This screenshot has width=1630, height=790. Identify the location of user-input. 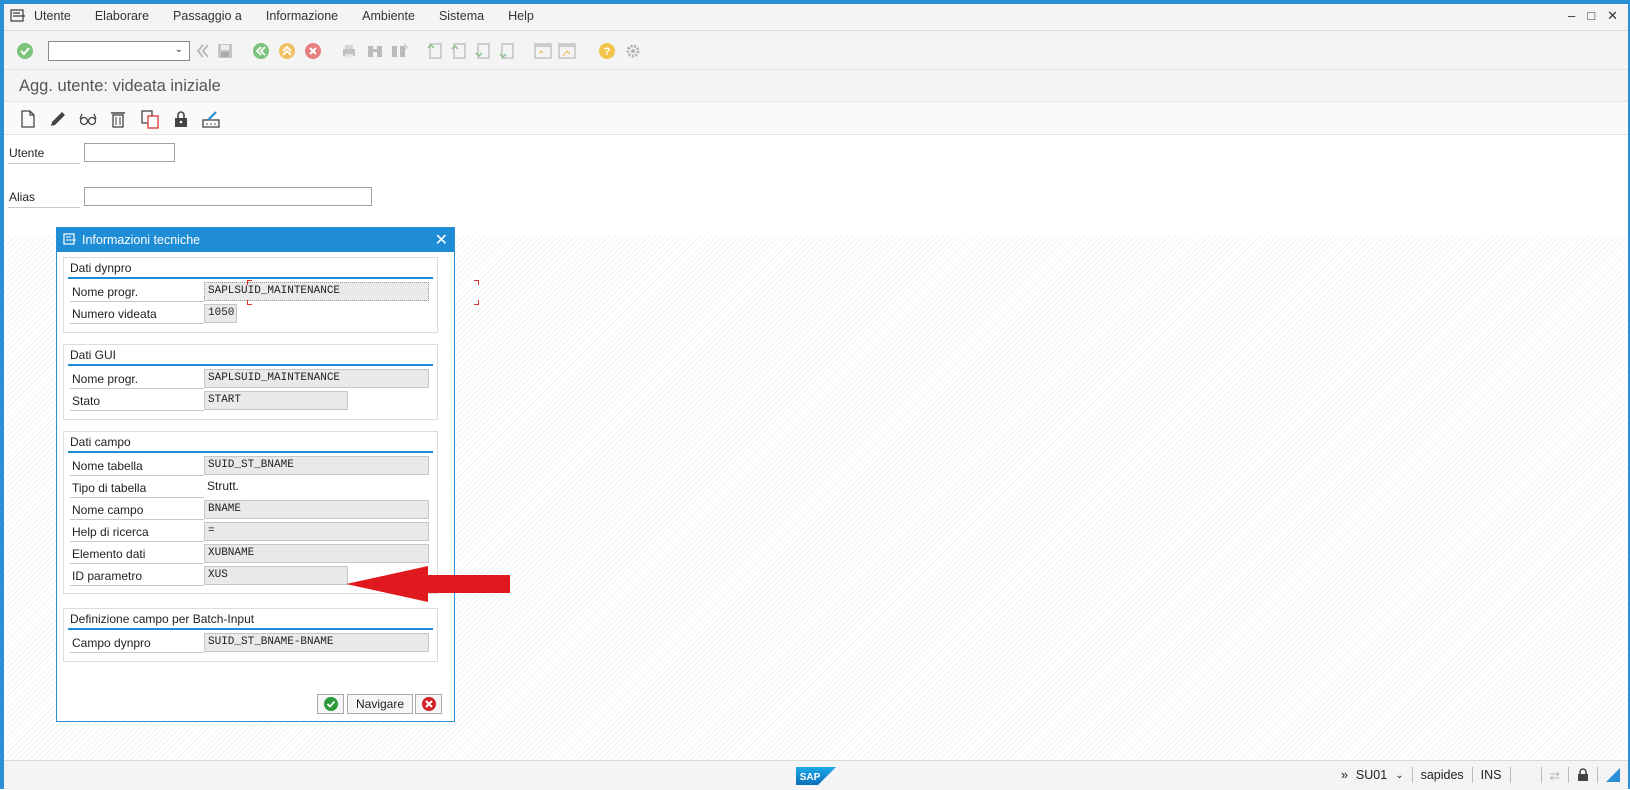
(129, 152).